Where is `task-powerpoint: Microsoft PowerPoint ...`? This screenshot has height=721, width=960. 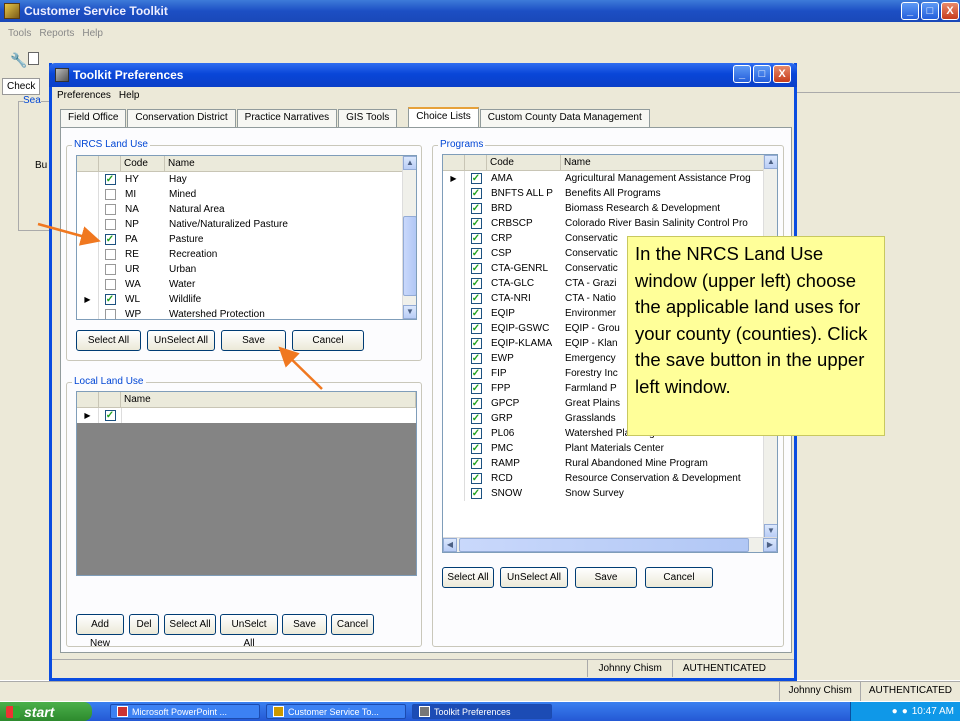 task-powerpoint: Microsoft PowerPoint ... is located at coordinates (185, 711).